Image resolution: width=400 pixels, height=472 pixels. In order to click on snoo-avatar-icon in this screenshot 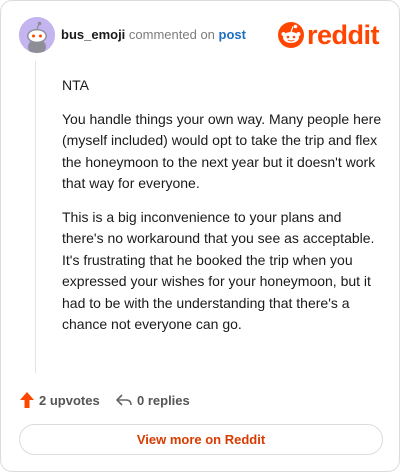, I will do `click(37, 35)`.